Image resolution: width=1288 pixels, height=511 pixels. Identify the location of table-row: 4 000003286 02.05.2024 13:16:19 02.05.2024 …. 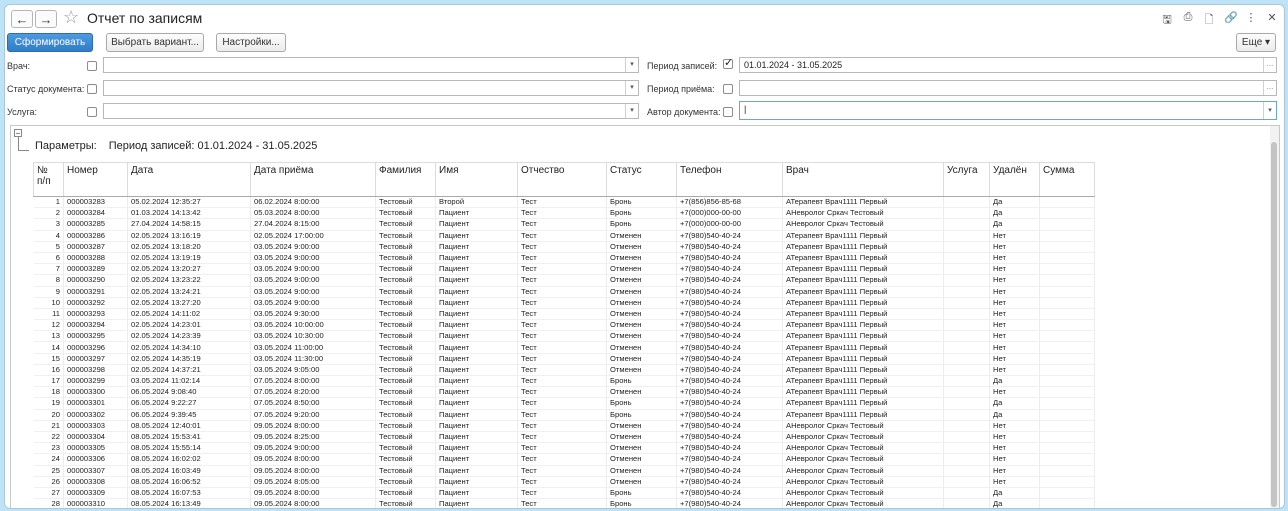
(564, 236).